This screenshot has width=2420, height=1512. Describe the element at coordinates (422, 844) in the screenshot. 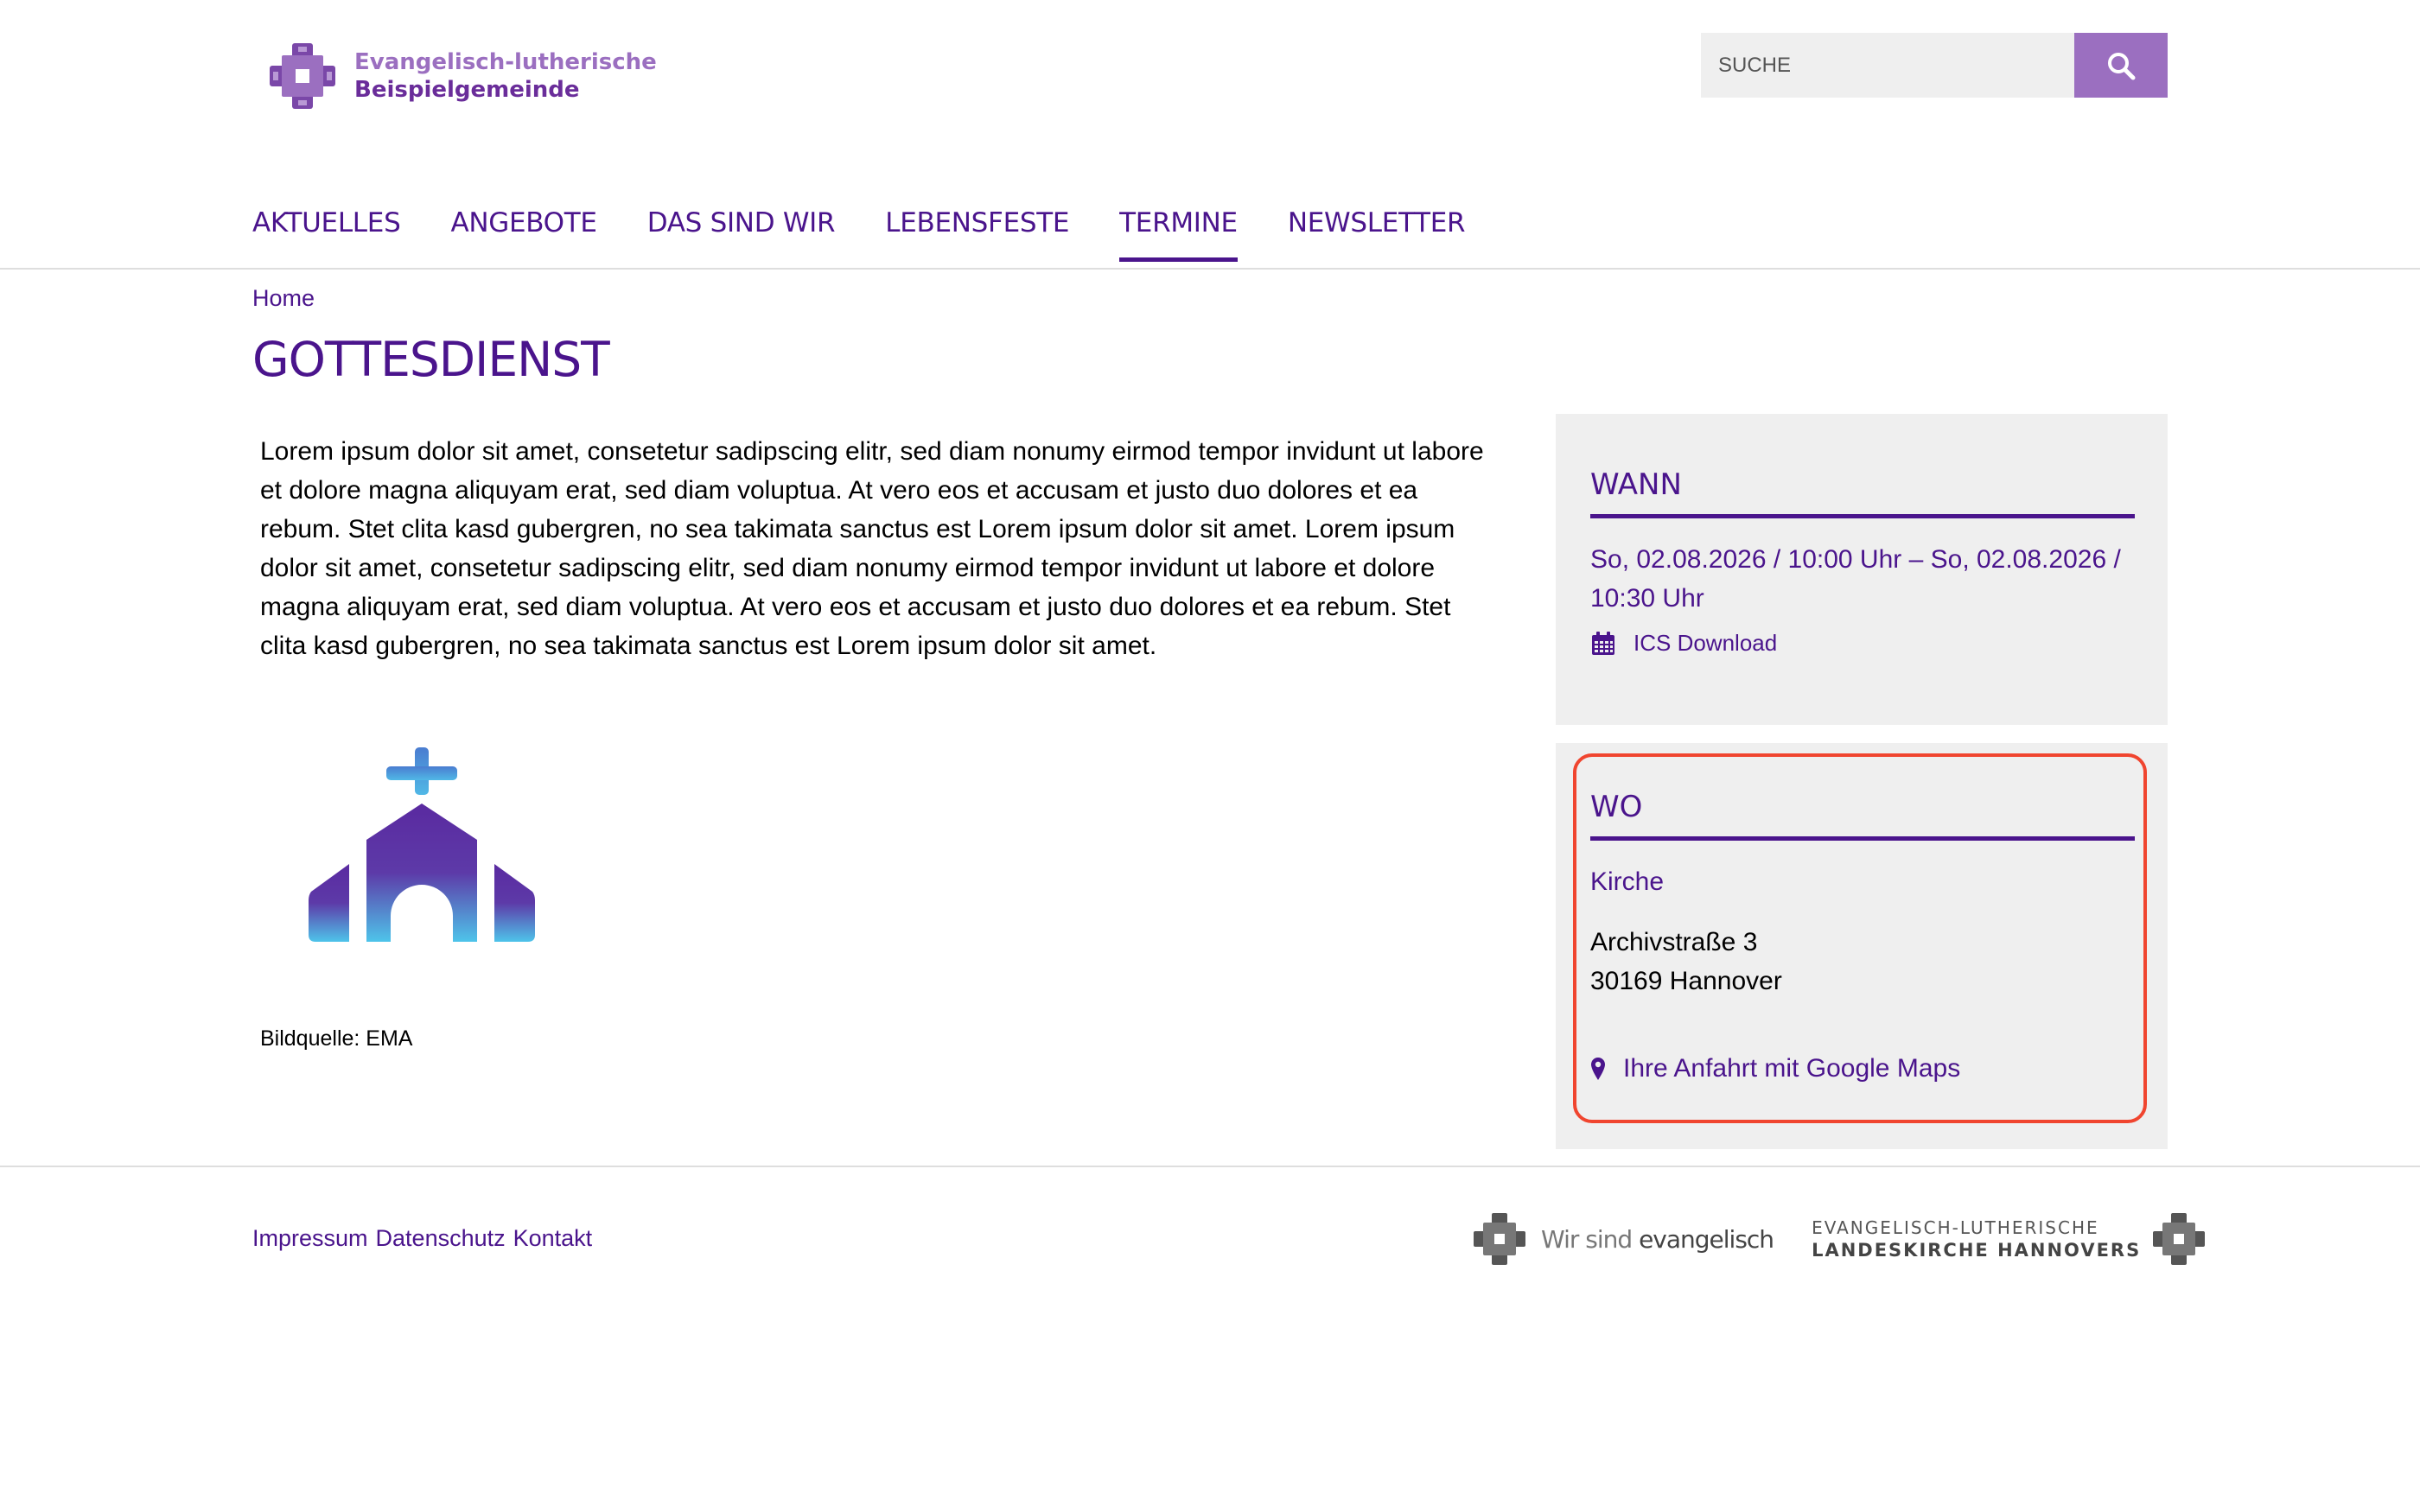

I see `church-icon` at that location.